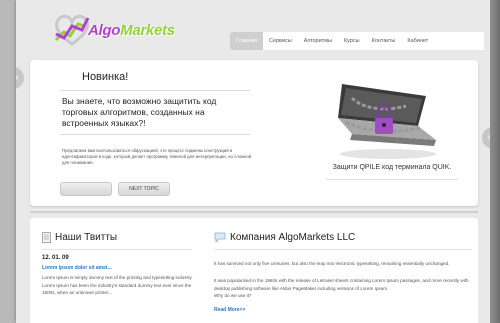  I want to click on tweets-rule, so click(117, 249).